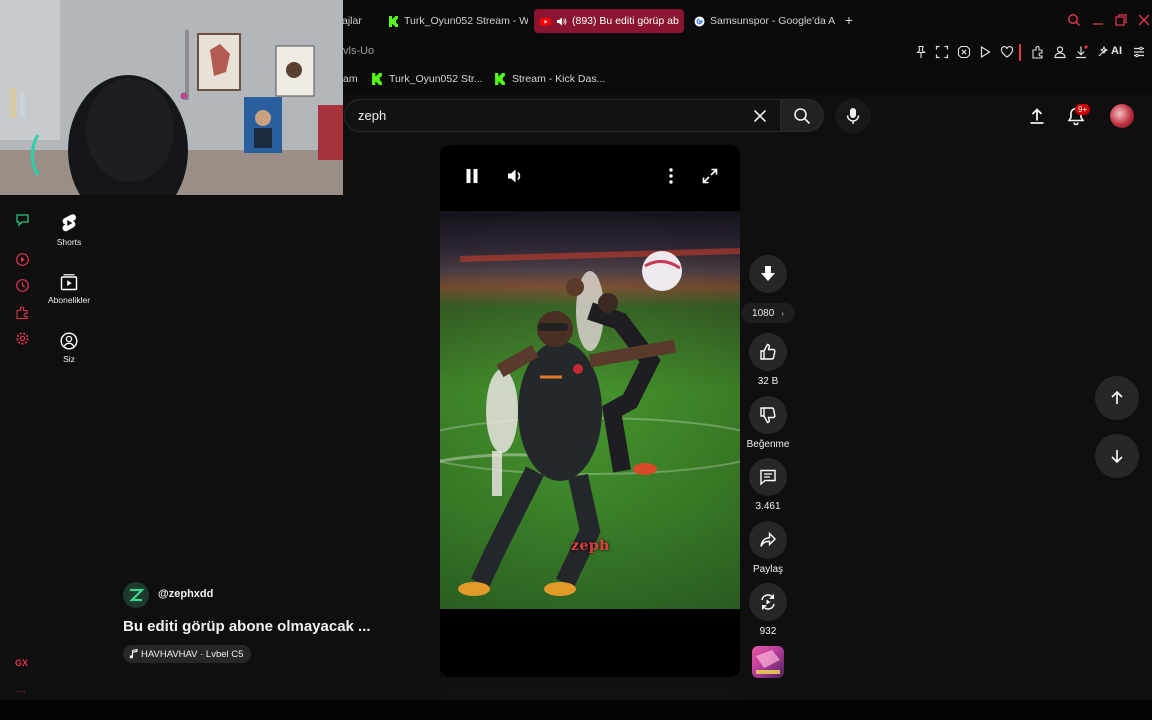  What do you see at coordinates (352, 21) in the screenshot?
I see `tab-label: ajlar` at bounding box center [352, 21].